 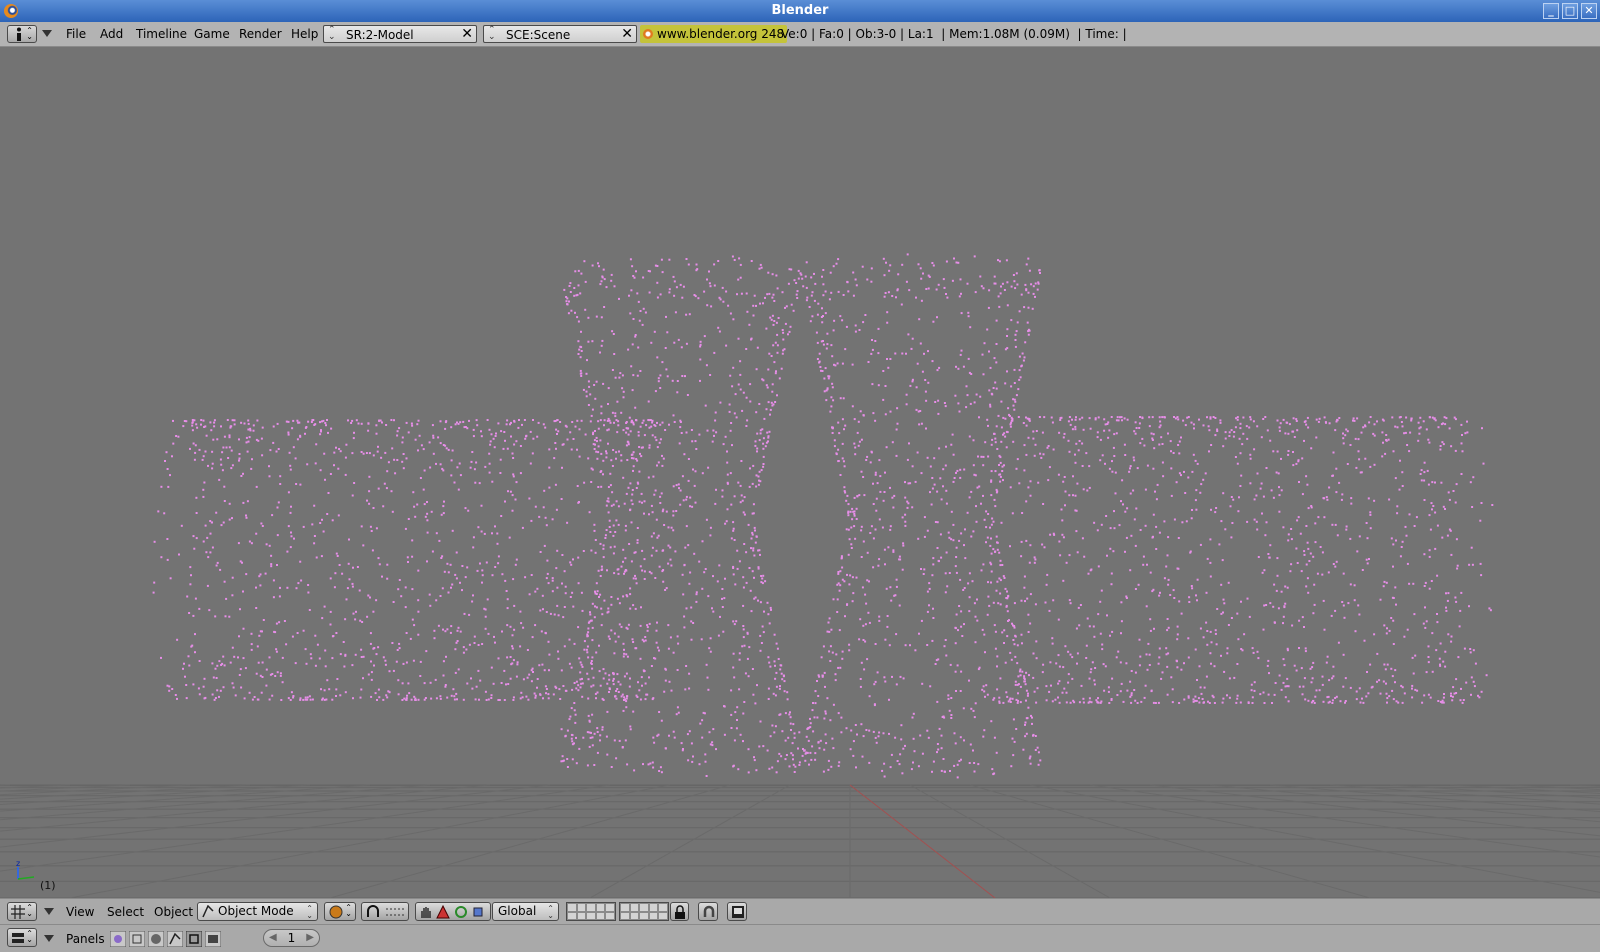 I want to click on scale-icon, so click(x=478, y=912).